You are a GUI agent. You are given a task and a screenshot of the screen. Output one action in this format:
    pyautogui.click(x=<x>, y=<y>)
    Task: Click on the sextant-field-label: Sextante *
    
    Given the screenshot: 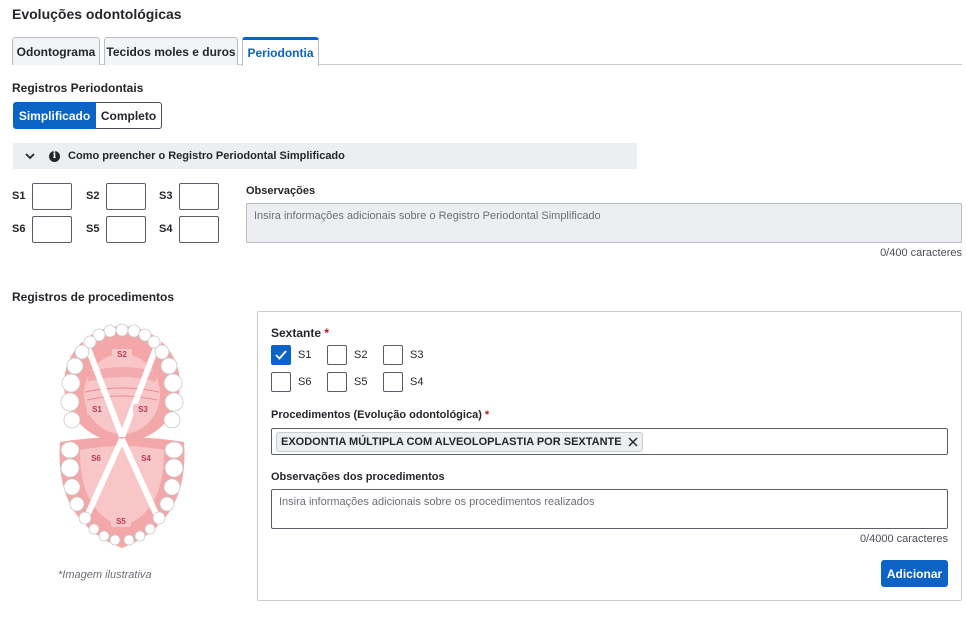 What is the action you would take?
    pyautogui.click(x=300, y=333)
    